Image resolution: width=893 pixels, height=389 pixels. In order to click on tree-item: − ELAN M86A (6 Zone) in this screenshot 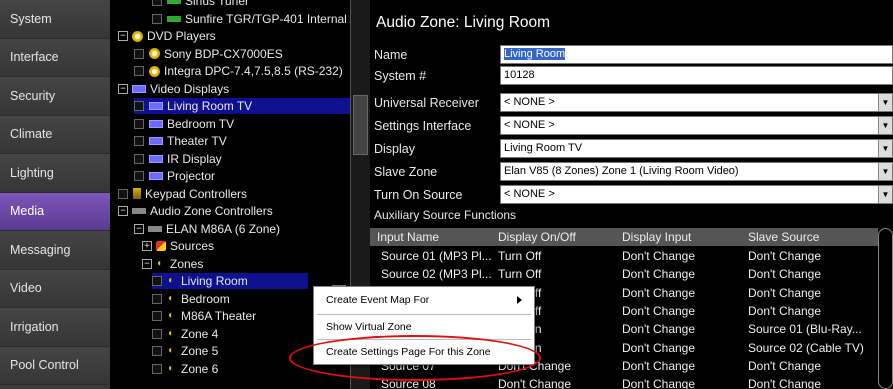, I will do `click(207, 229)`.